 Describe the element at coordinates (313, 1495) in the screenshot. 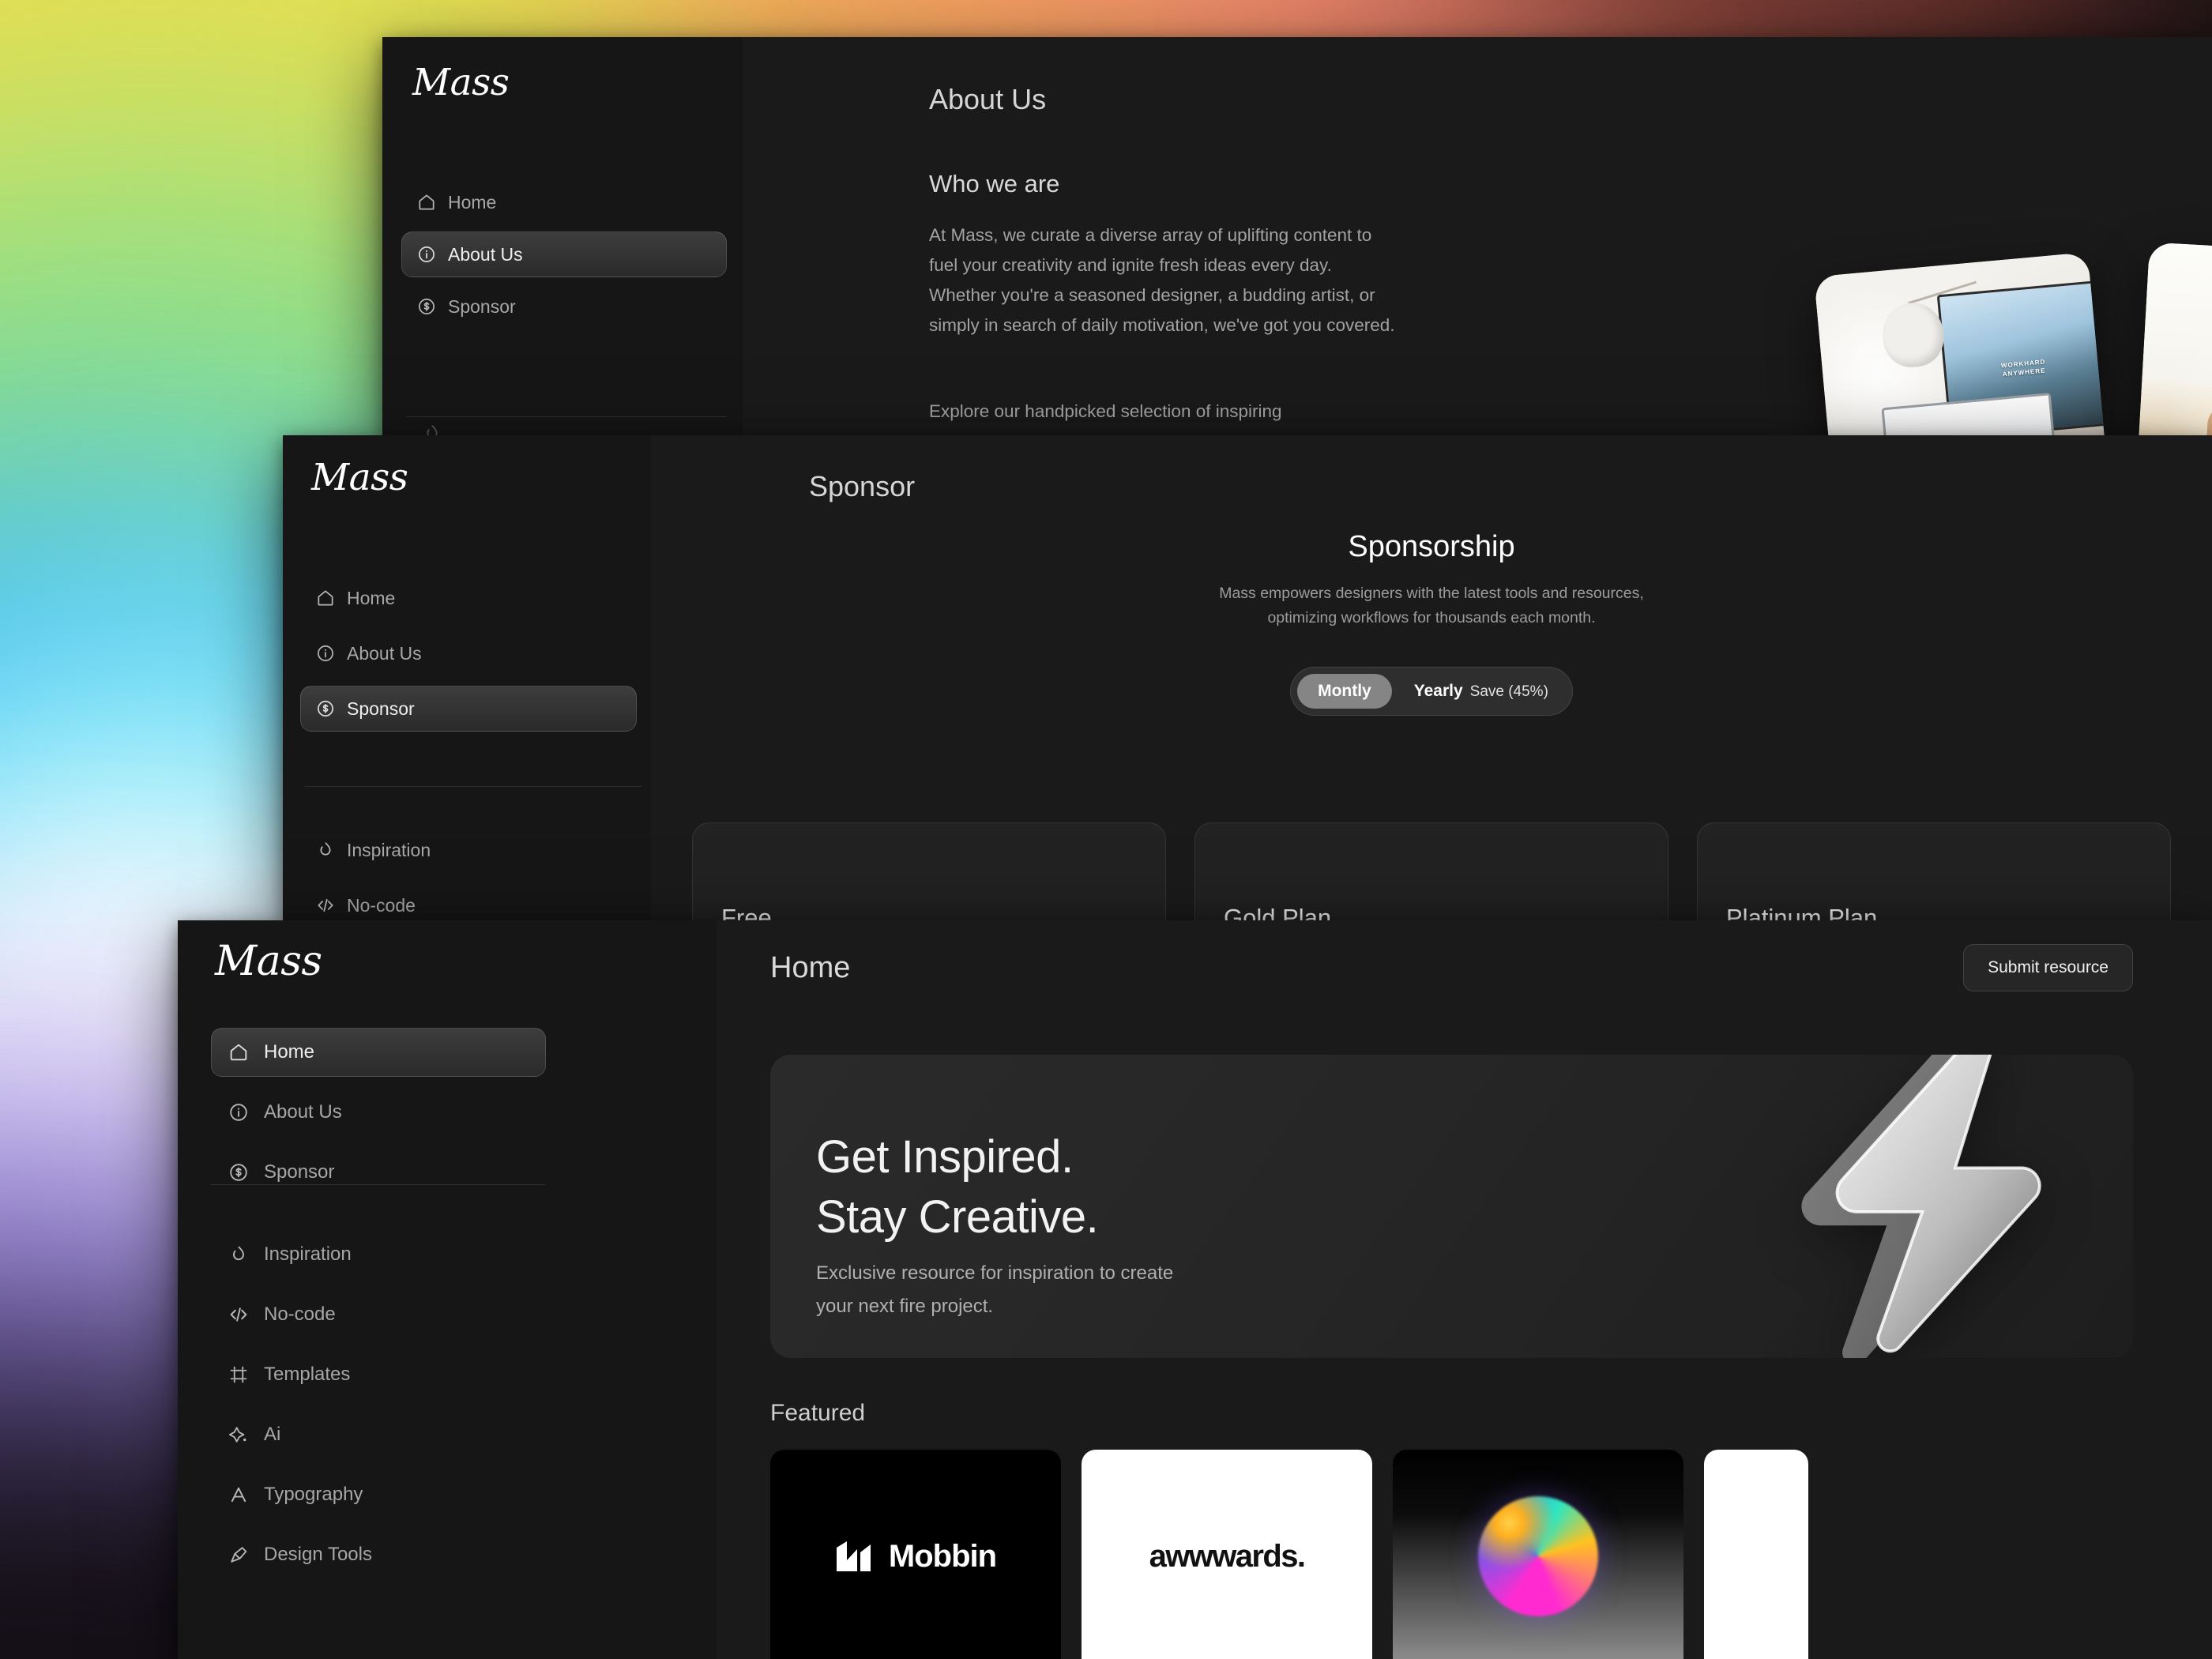

I see `sidebar-item-label: Typography` at that location.